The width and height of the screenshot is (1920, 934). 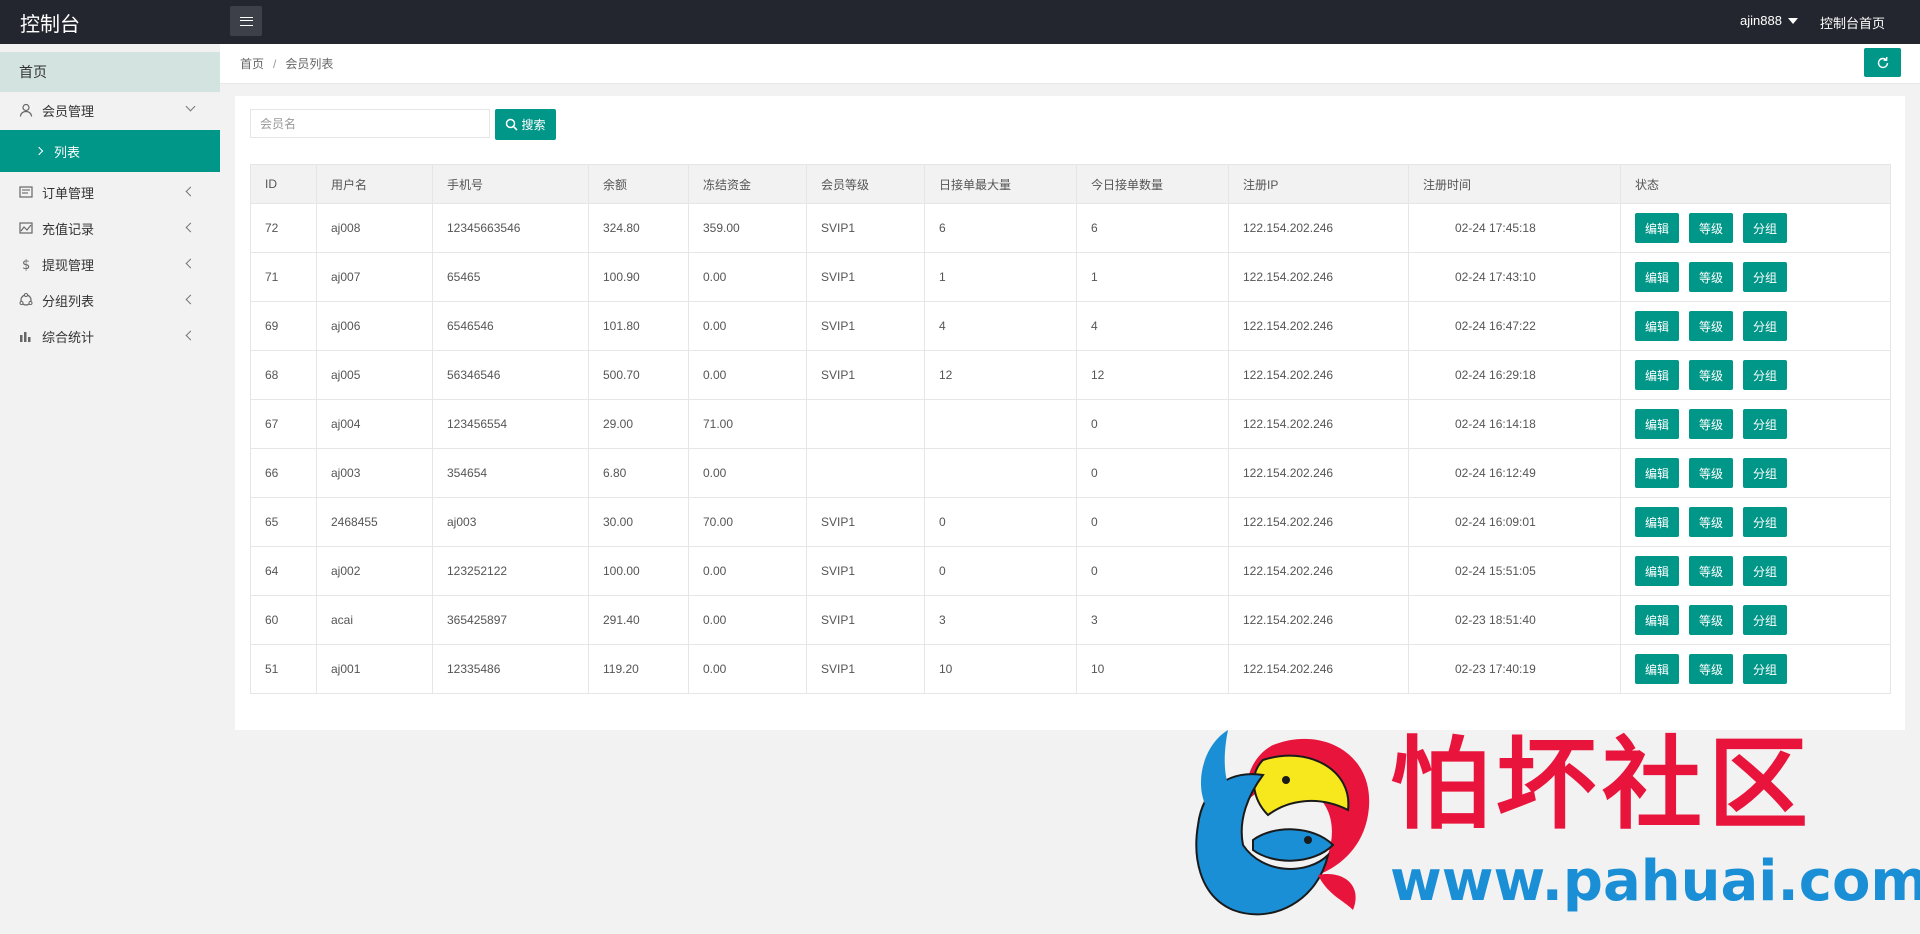 What do you see at coordinates (309, 64) in the screenshot?
I see `breadcrumb-current: 会员列表` at bounding box center [309, 64].